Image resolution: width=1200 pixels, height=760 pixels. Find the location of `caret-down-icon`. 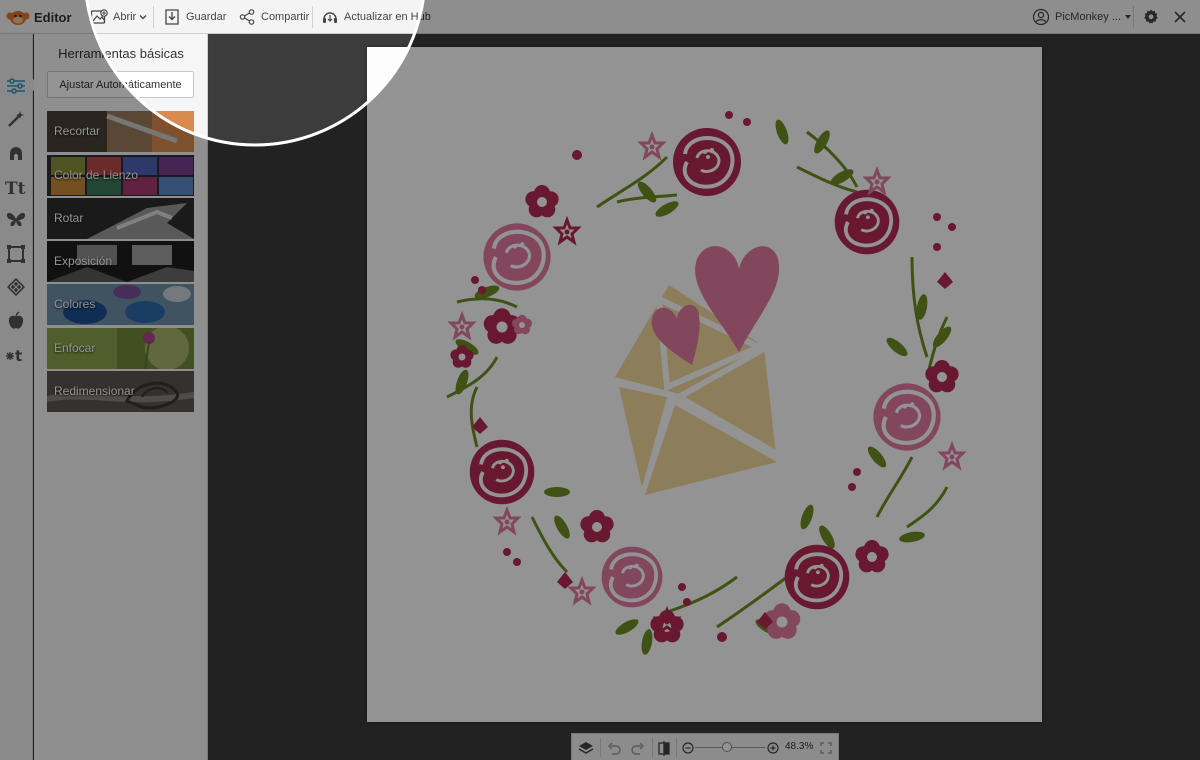

caret-down-icon is located at coordinates (1128, 17).